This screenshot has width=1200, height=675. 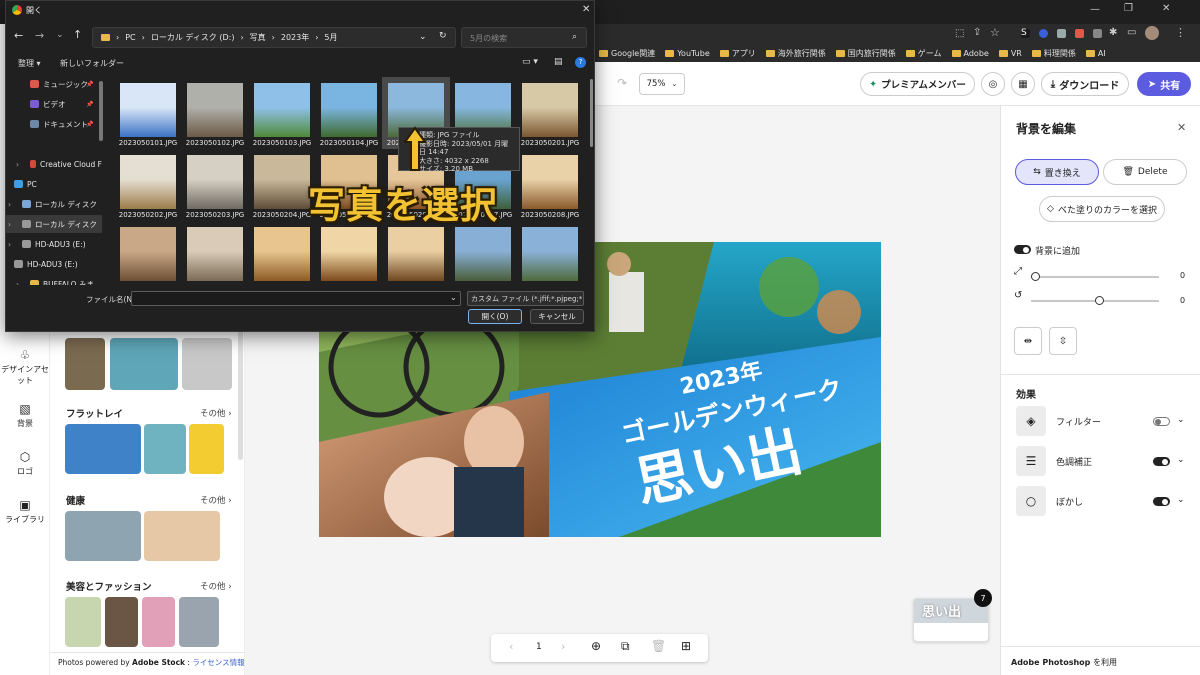 I want to click on back-arrow-icon: ←, so click(x=18, y=35).